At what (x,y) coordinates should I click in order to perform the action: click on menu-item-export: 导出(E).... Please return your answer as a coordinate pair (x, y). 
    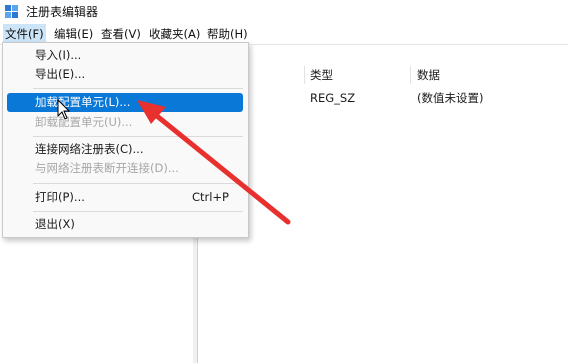
    Looking at the image, I should click on (125, 74).